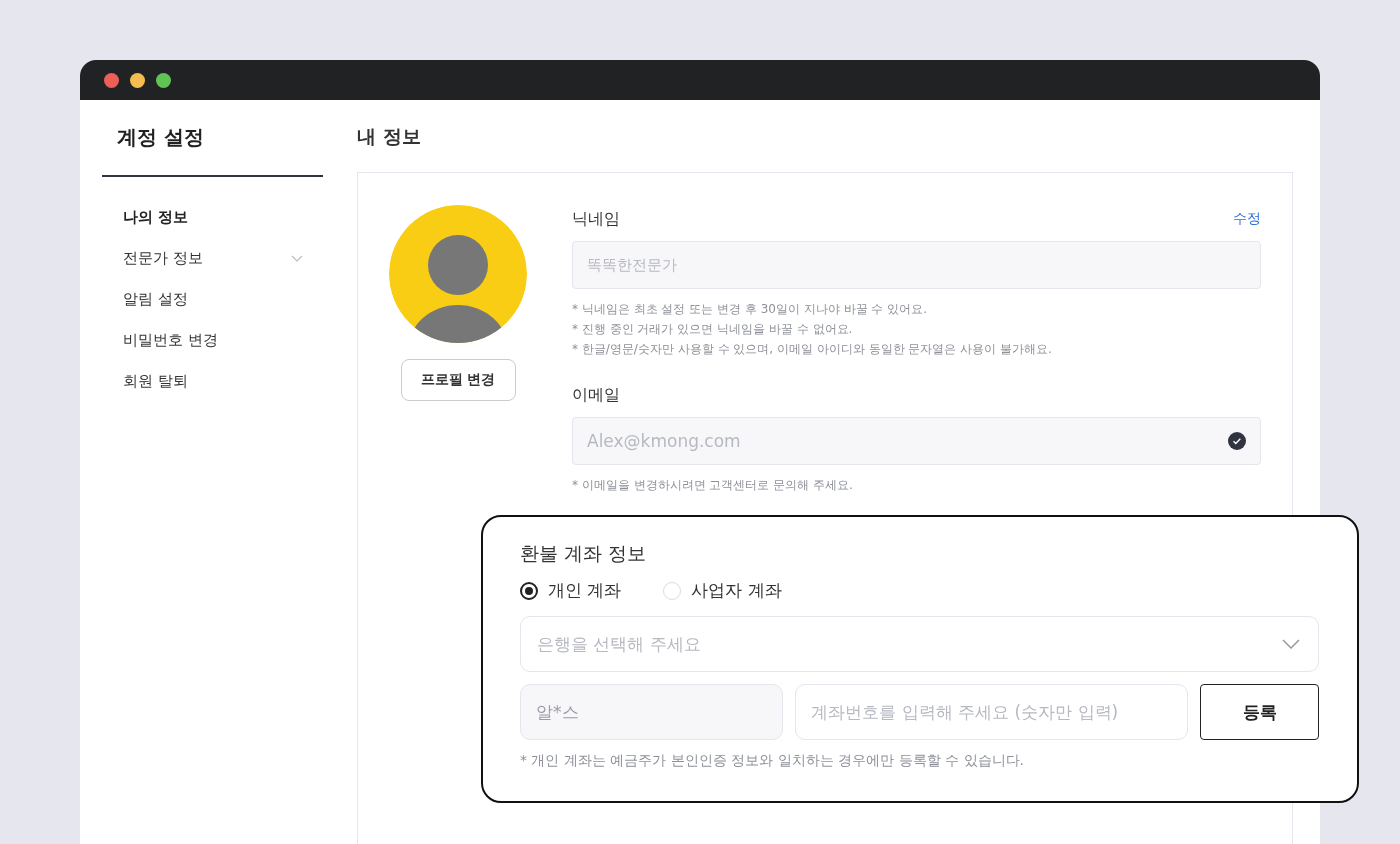 This screenshot has height=844, width=1400. Describe the element at coordinates (619, 644) in the screenshot. I see `select-placeholder: 은행을 선택해 주세요` at that location.